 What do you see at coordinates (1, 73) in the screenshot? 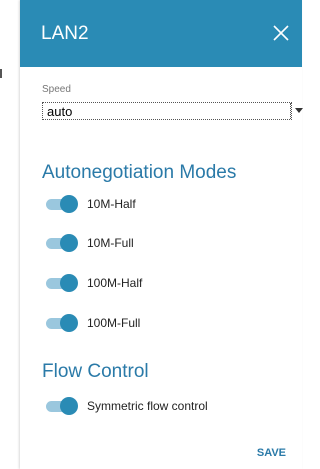
I see `background-marker` at bounding box center [1, 73].